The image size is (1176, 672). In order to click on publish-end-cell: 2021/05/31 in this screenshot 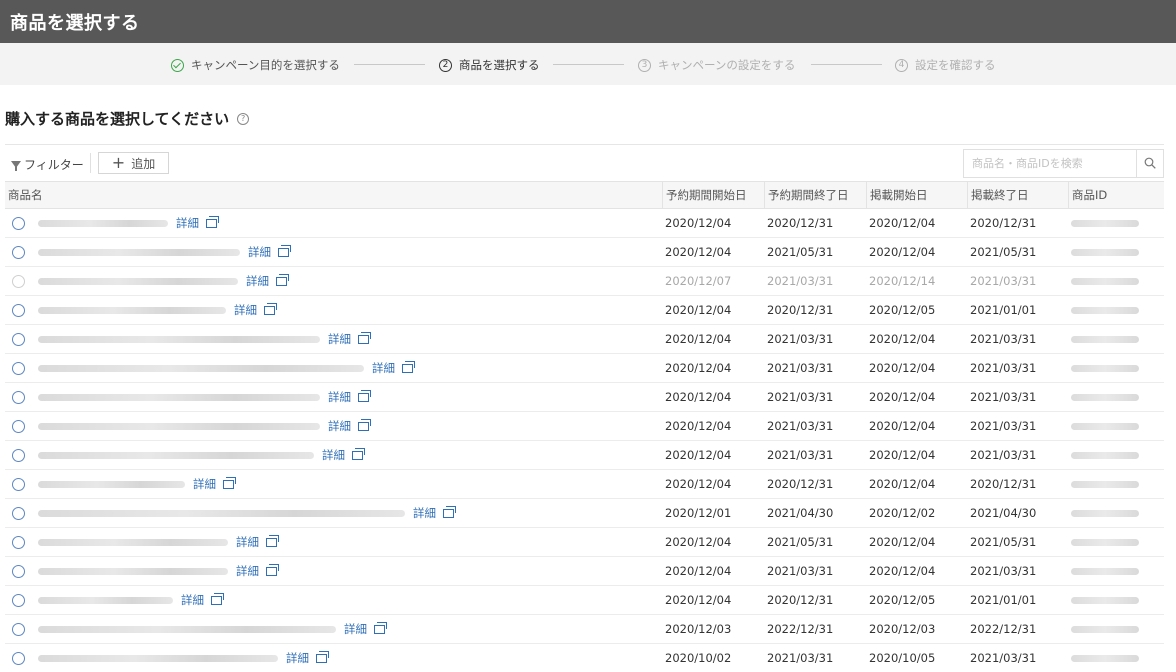, I will do `click(1003, 542)`.